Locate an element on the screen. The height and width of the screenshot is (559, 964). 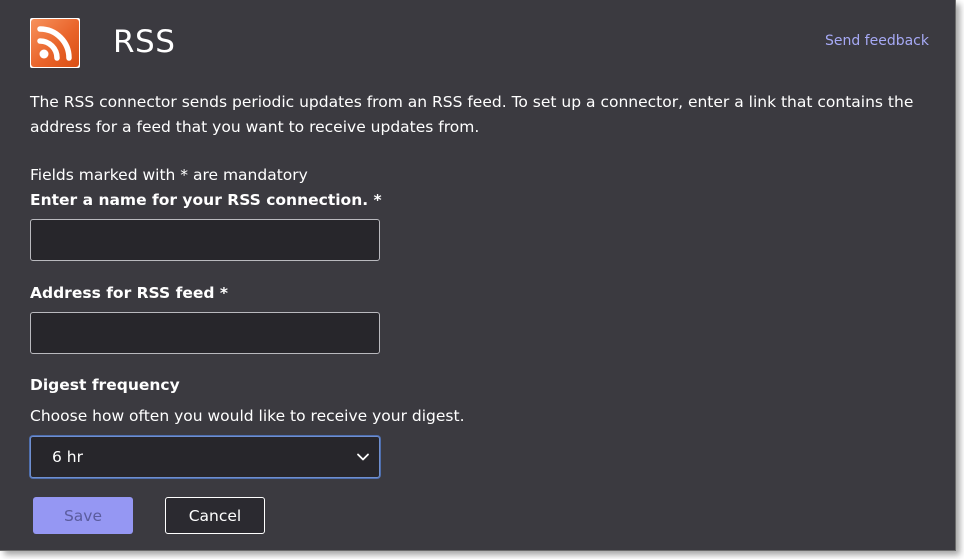
digest-frequency-select: 6 hr is located at coordinates (205, 457).